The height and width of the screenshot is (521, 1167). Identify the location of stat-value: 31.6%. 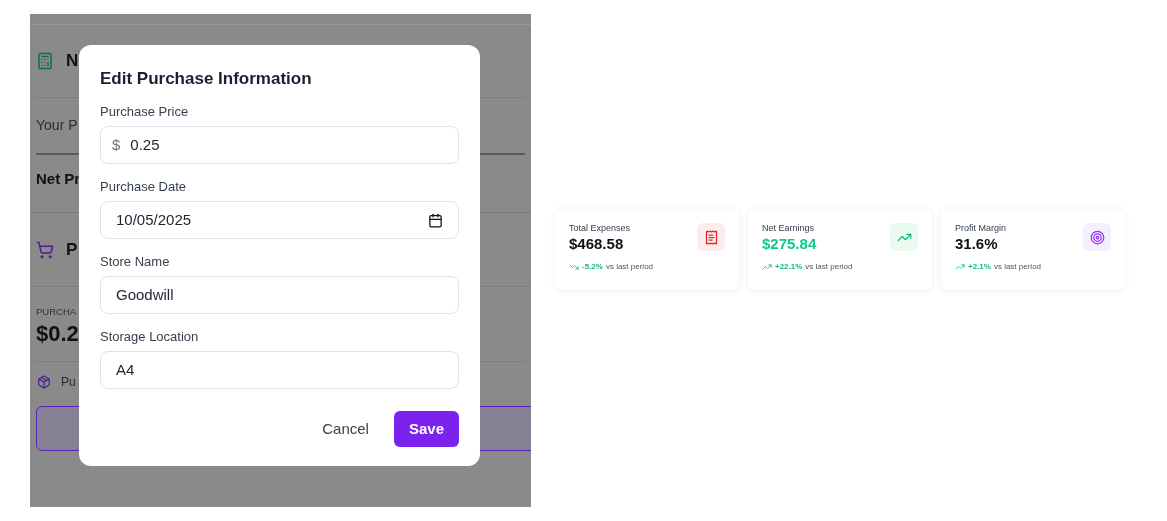
(977, 244).